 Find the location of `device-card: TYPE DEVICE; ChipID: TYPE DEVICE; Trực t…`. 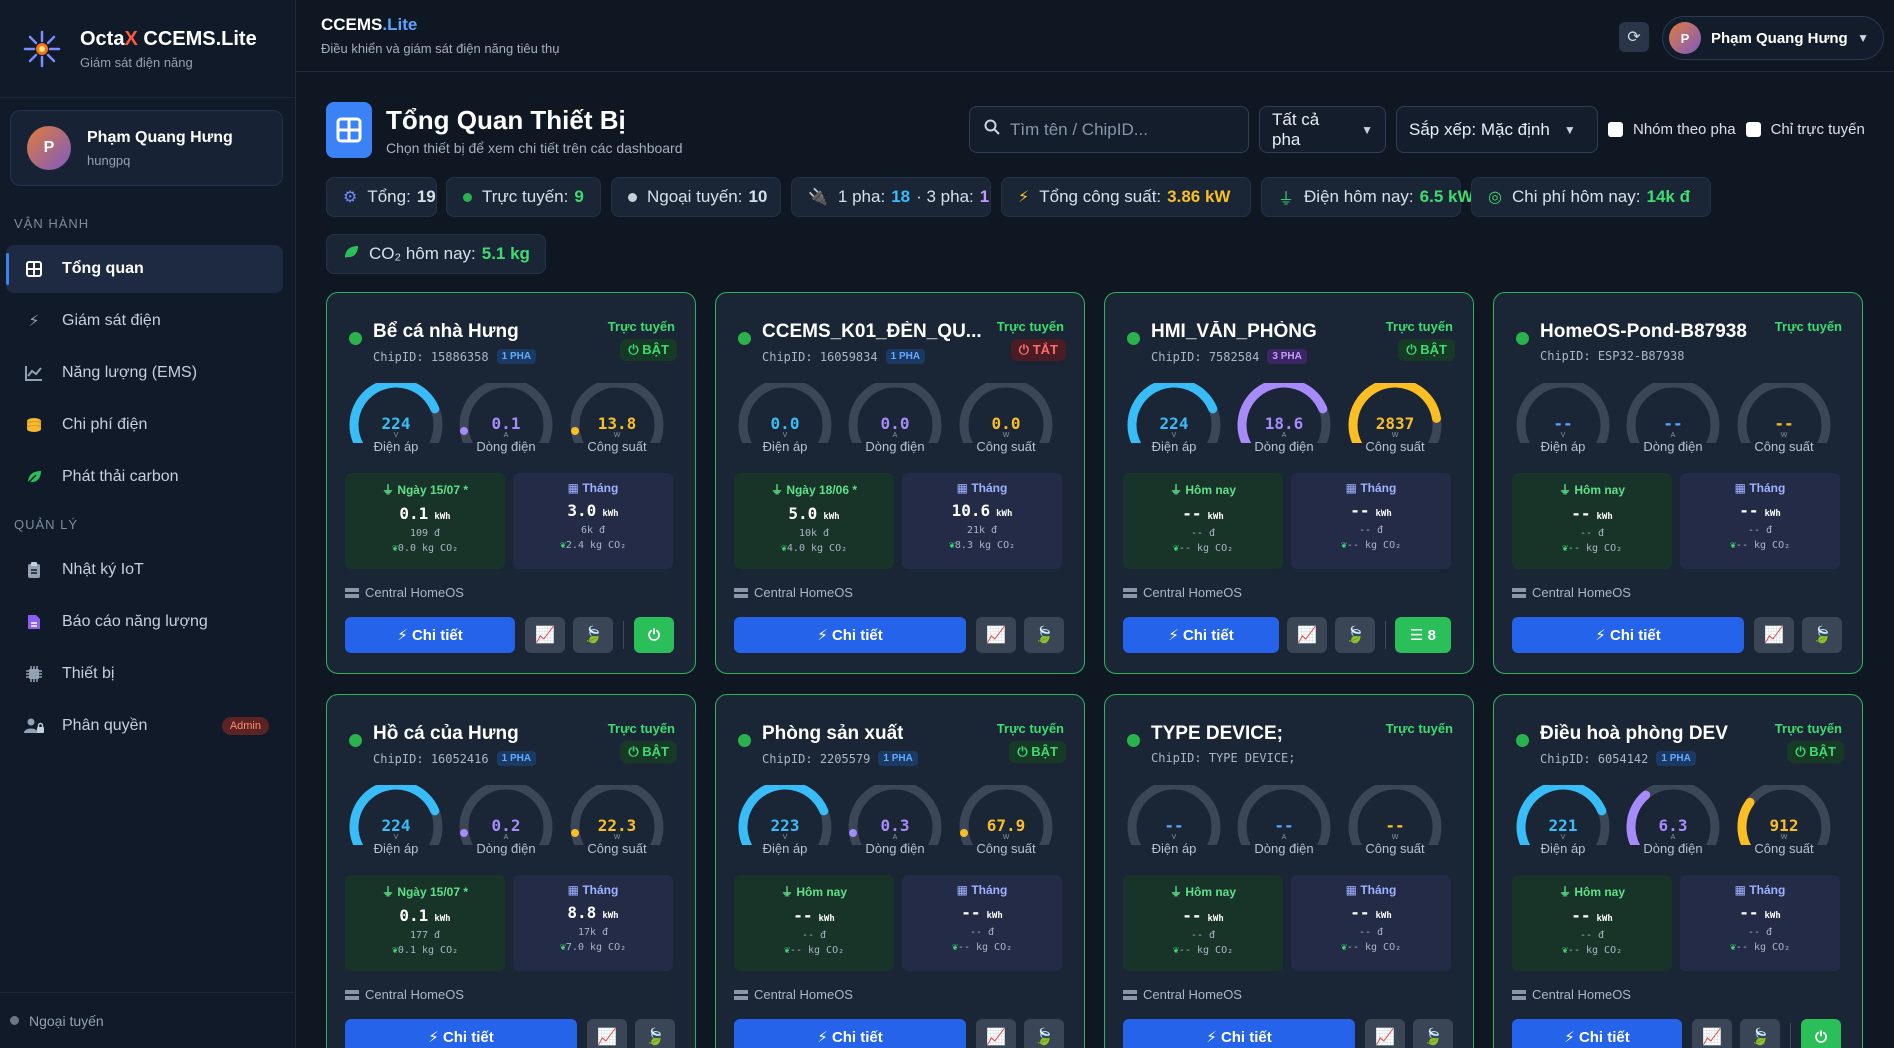

device-card: TYPE DEVICE; ChipID: TYPE DEVICE; Trực t… is located at coordinates (1289, 871).